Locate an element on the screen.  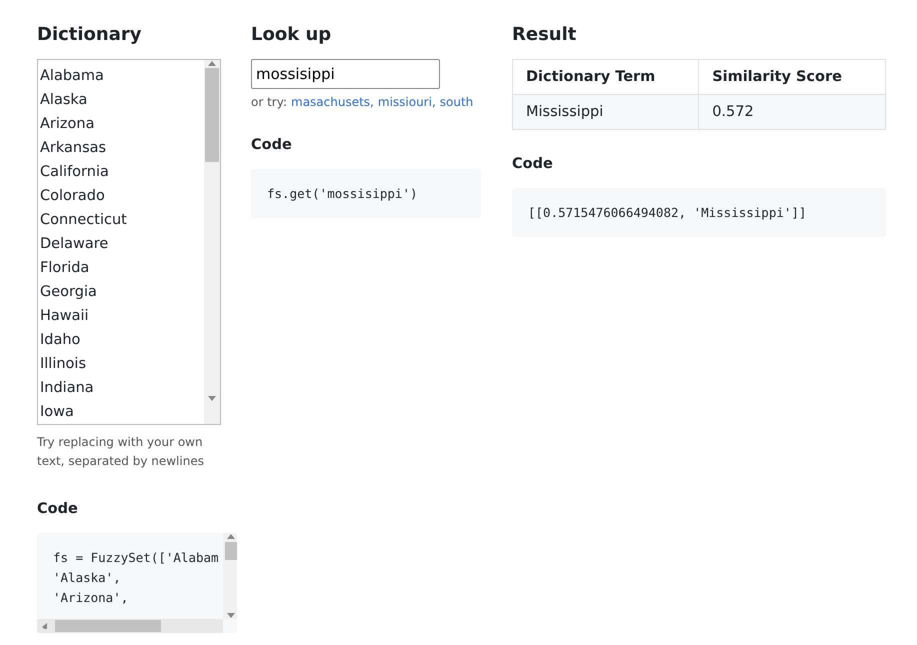
dictionary-term: Florida is located at coordinates (65, 268).